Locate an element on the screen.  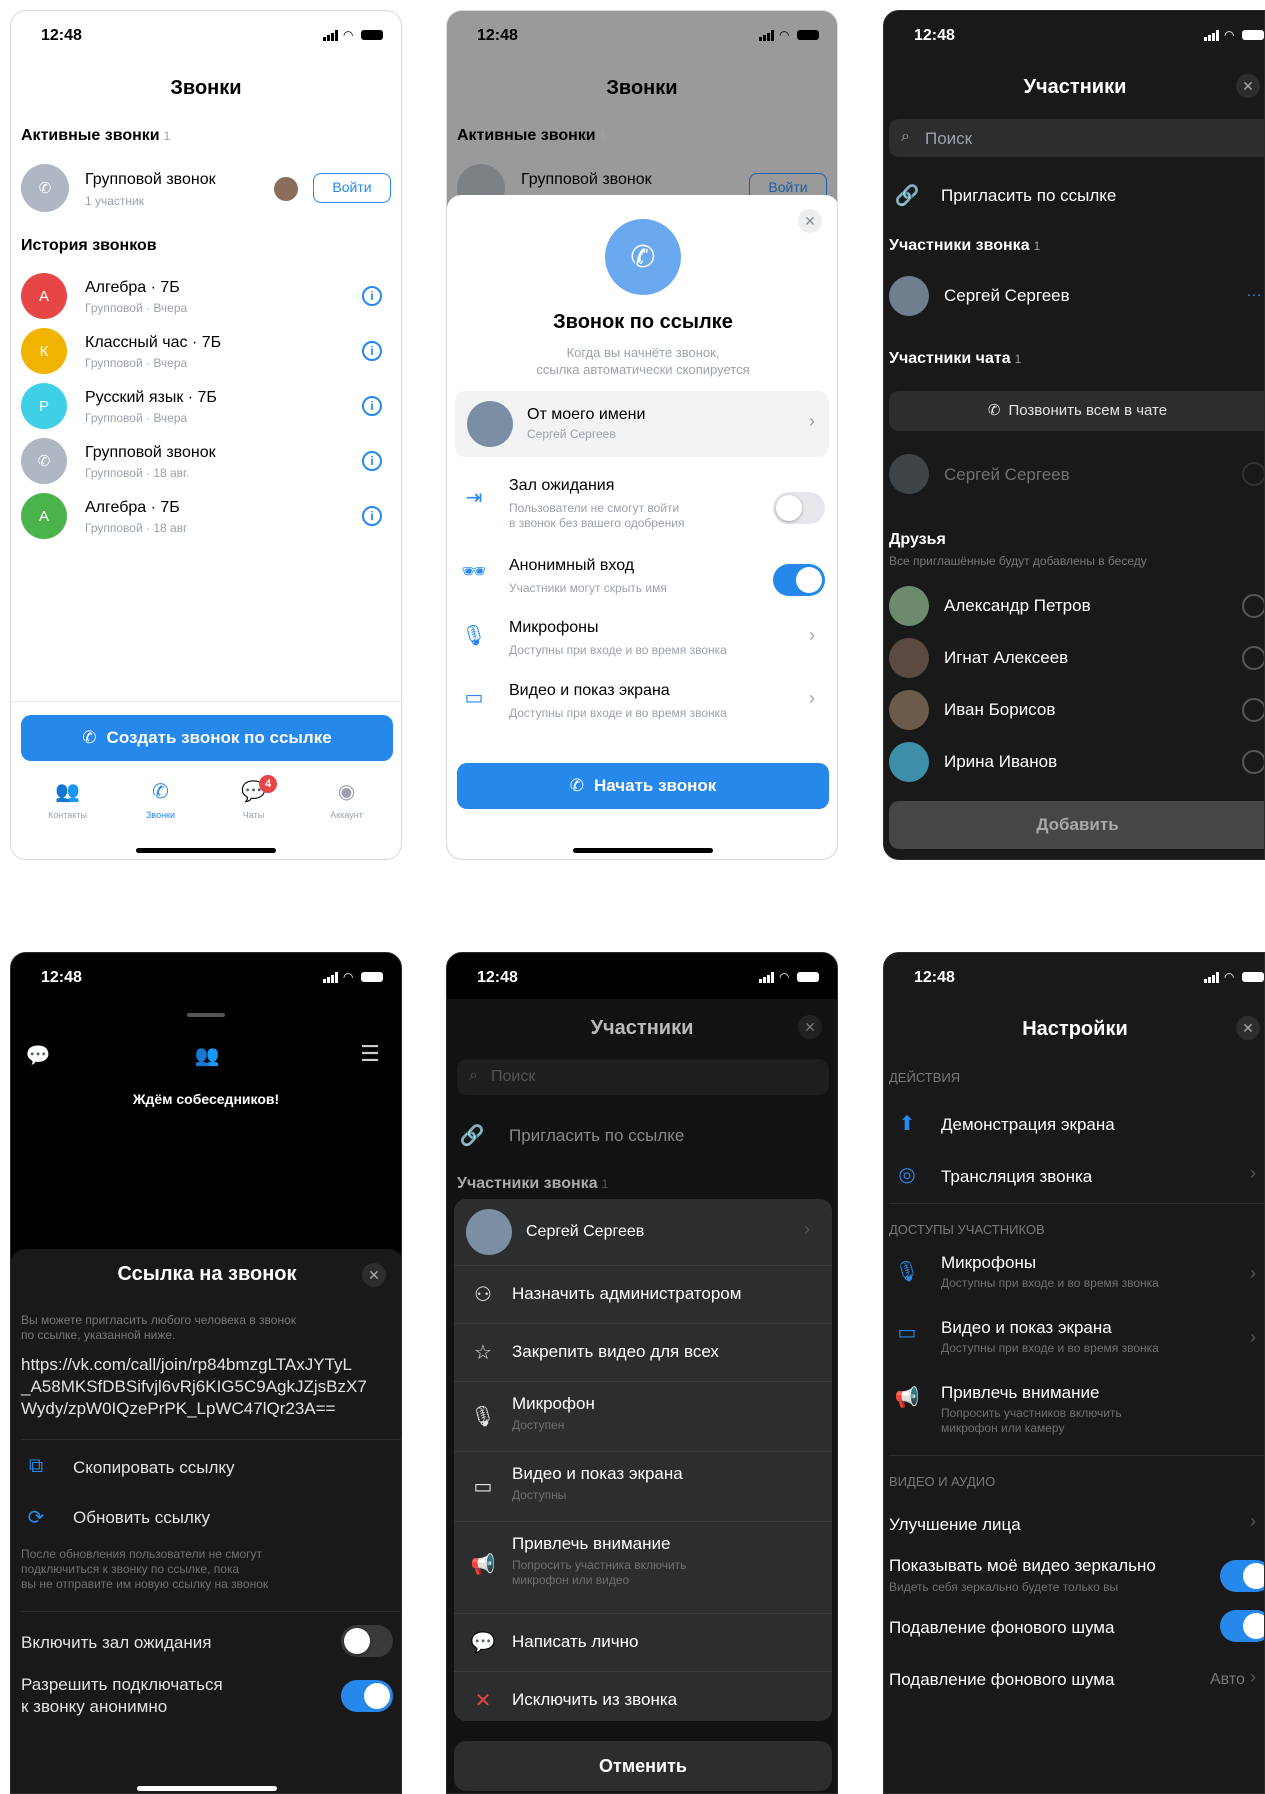
menu-icon: ☰ is located at coordinates (370, 1054).